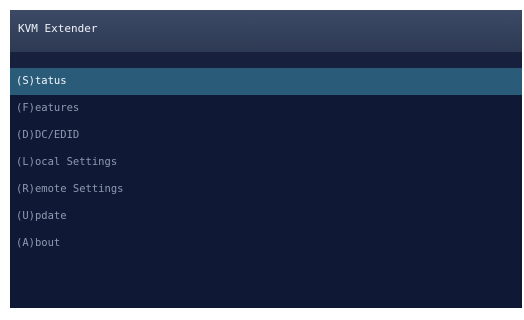 This screenshot has height=320, width=524. What do you see at coordinates (266, 189) in the screenshot?
I see `menu-item-remote-settings: (R)emote Settings` at bounding box center [266, 189].